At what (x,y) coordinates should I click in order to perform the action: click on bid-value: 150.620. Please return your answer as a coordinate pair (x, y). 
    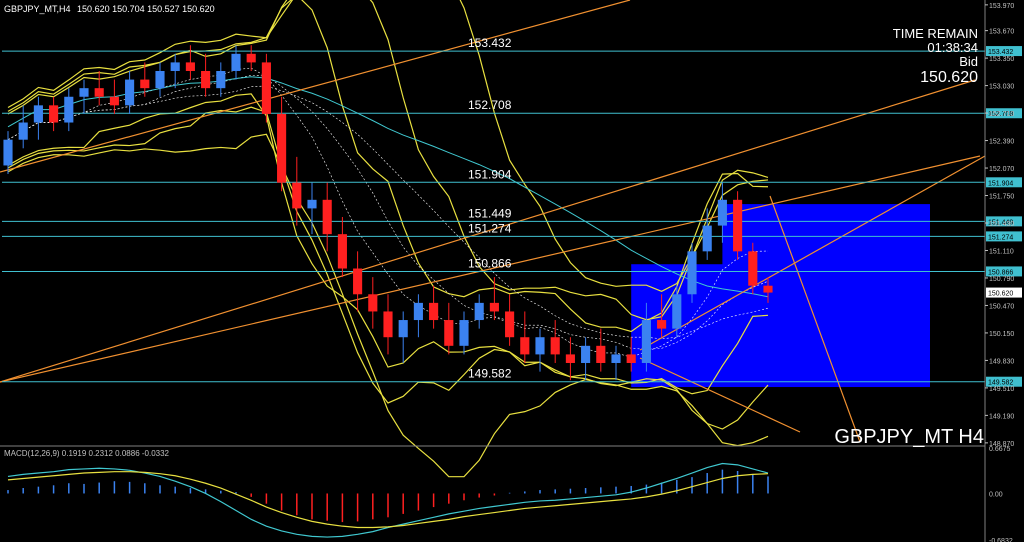
    Looking at the image, I should click on (949, 77).